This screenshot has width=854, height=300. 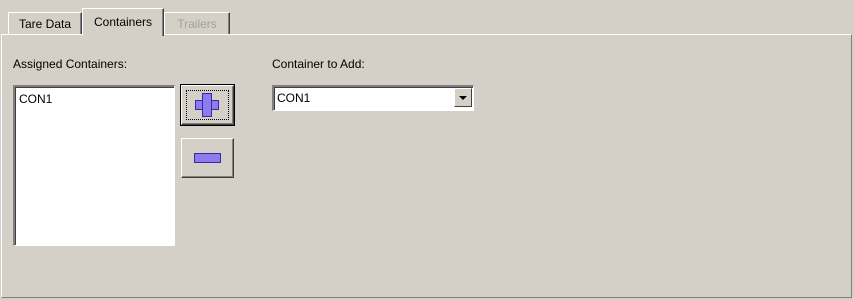 I want to click on remove-container-button, so click(x=207, y=158).